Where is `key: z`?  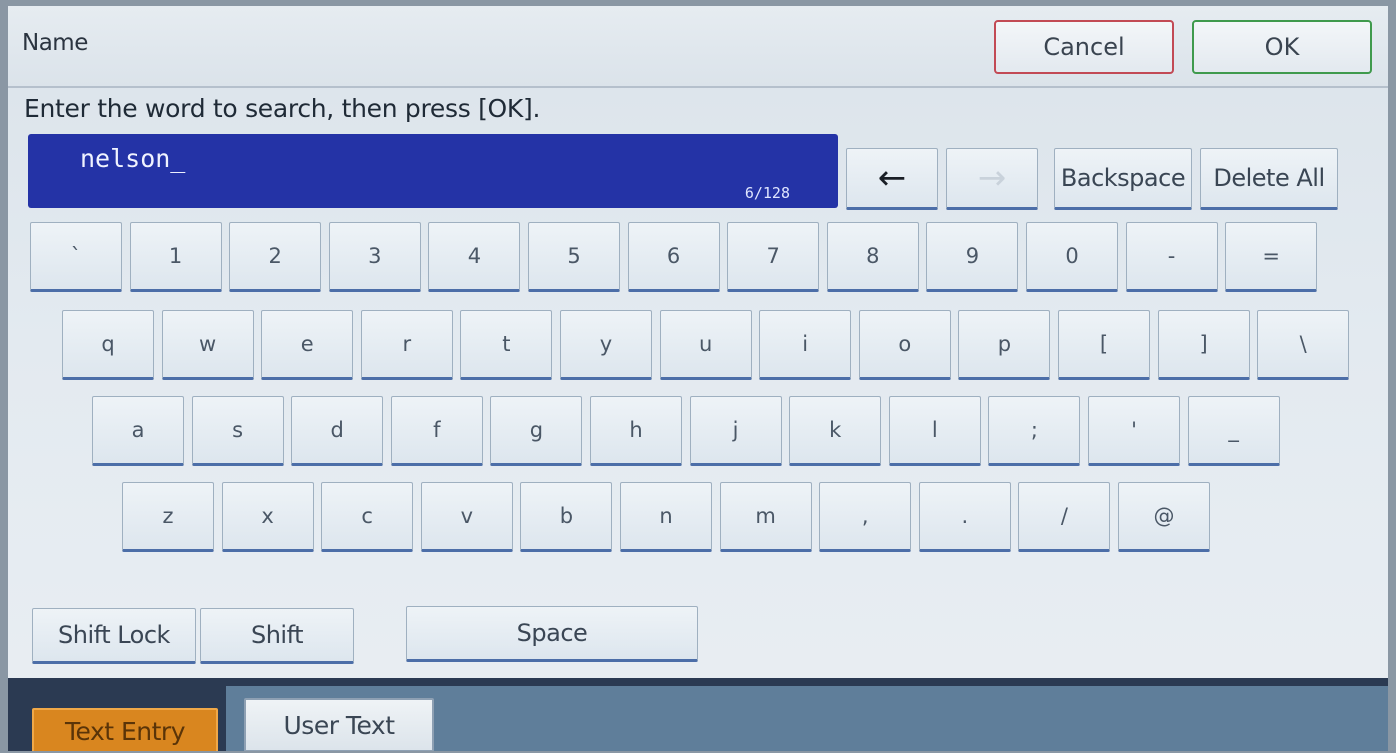 key: z is located at coordinates (168, 517).